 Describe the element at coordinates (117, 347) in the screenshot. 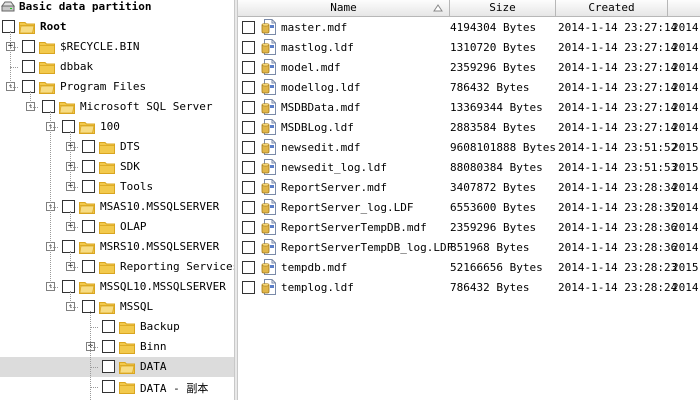

I see `tree-node-binn: + Binn` at that location.